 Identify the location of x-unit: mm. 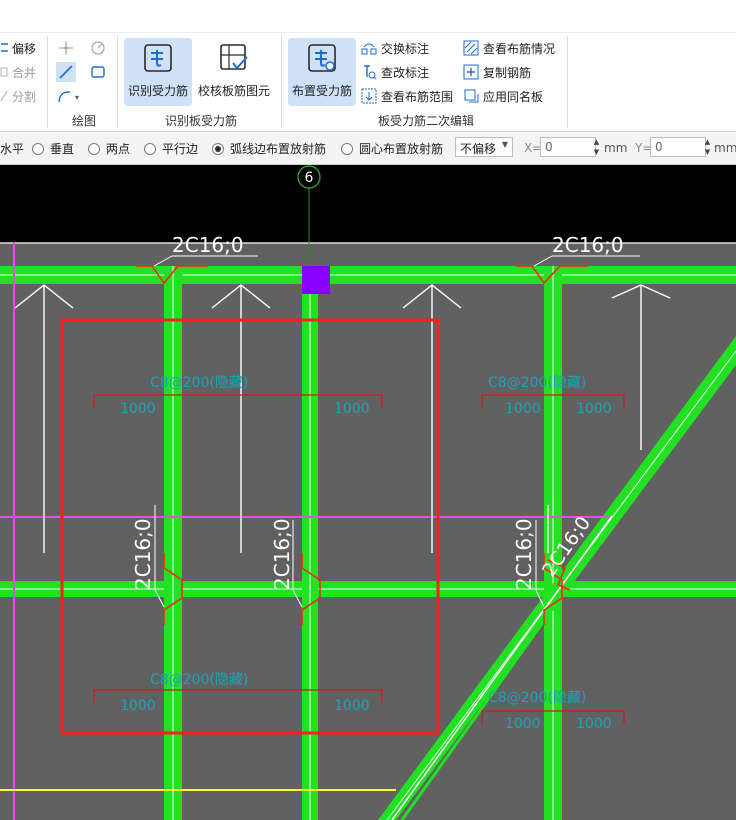
(616, 148).